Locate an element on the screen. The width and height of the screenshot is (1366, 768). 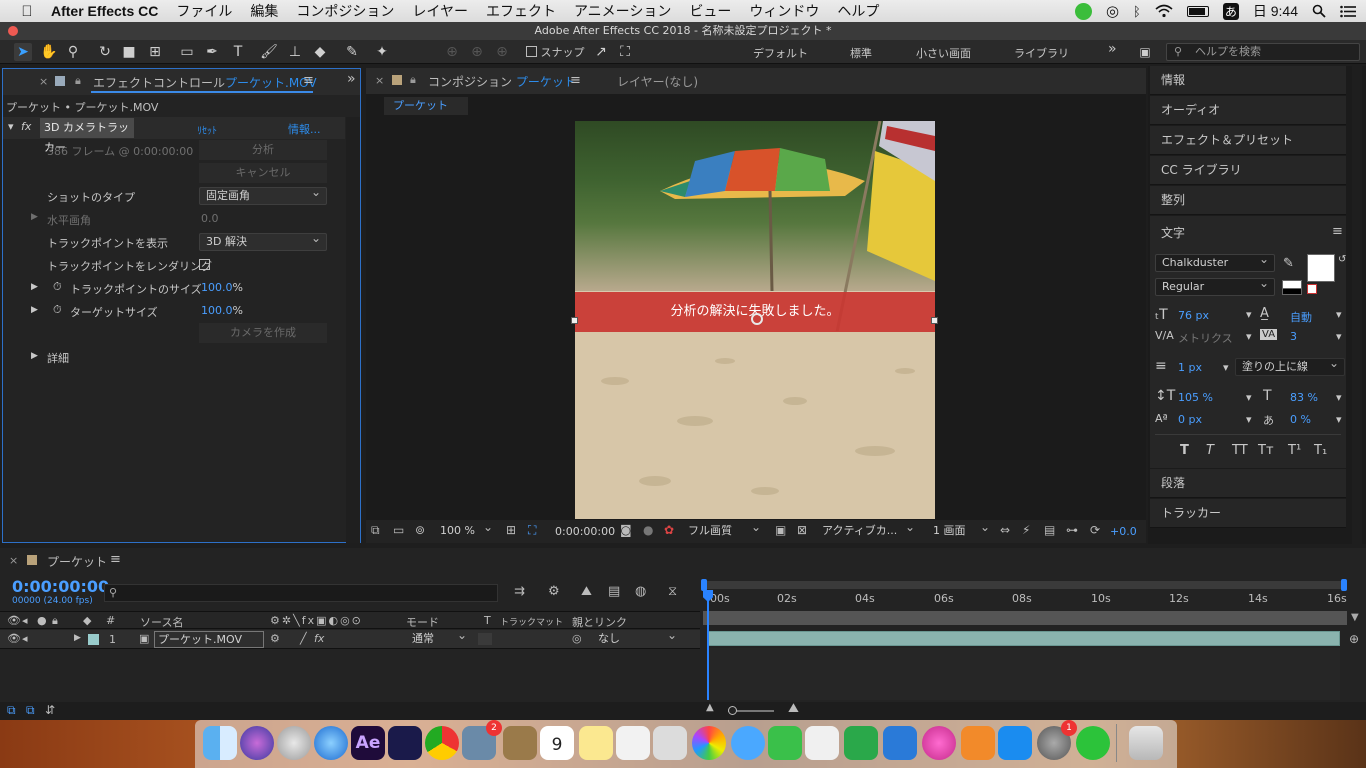
preview-icon: 2 is located at coordinates (482, 740).